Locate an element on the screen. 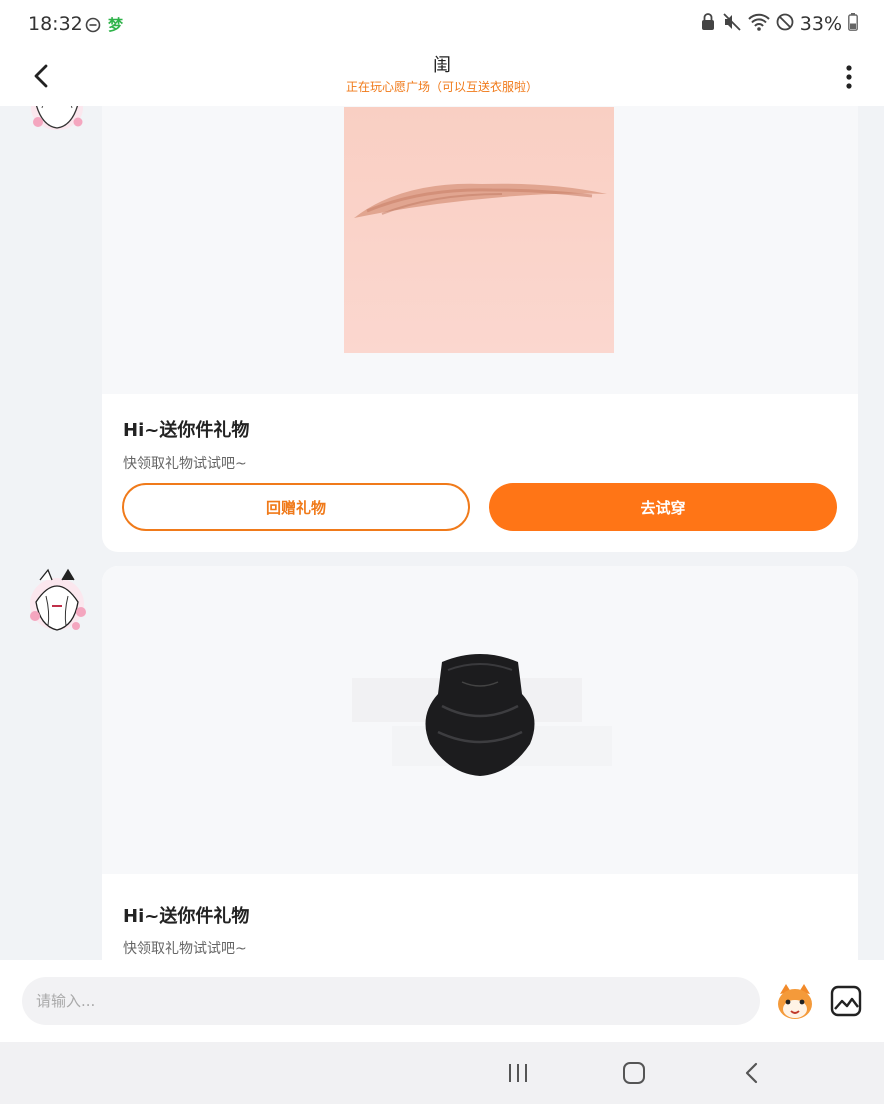 Image resolution: width=884 pixels, height=1104 pixels. battery-percent: 33% is located at coordinates (820, 24).